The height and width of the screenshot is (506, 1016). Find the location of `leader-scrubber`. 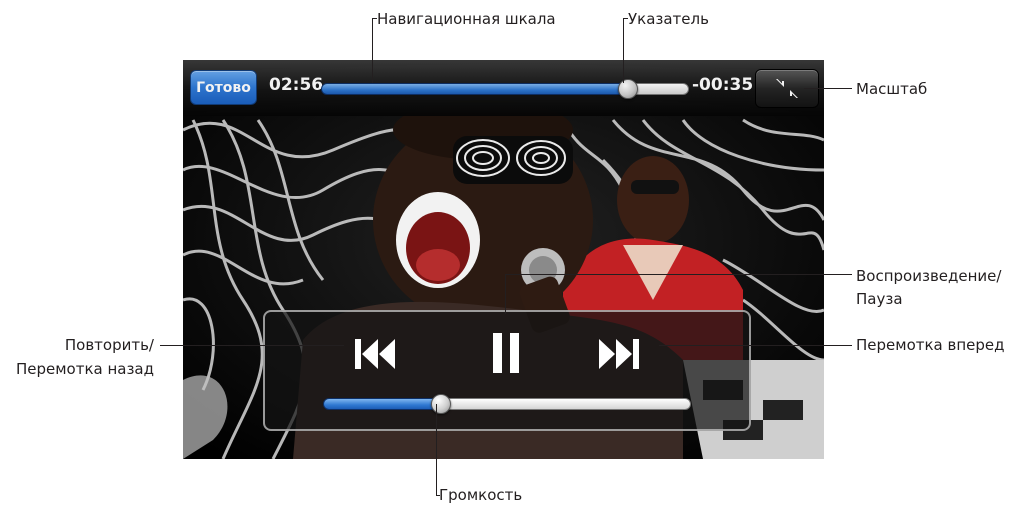

leader-scrubber is located at coordinates (372, 50).